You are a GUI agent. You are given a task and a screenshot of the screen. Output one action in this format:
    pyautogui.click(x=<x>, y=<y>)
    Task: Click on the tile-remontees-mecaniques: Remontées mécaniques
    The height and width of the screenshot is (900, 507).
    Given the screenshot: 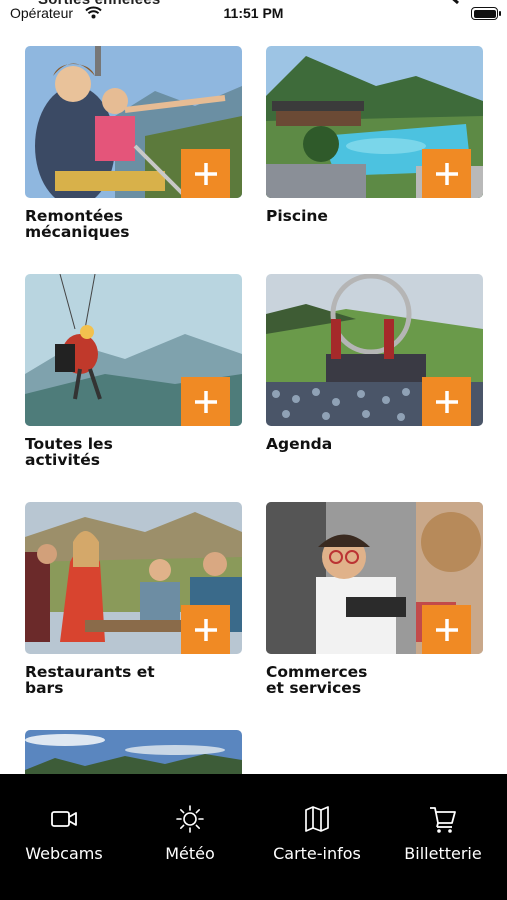 What is the action you would take?
    pyautogui.click(x=133, y=143)
    